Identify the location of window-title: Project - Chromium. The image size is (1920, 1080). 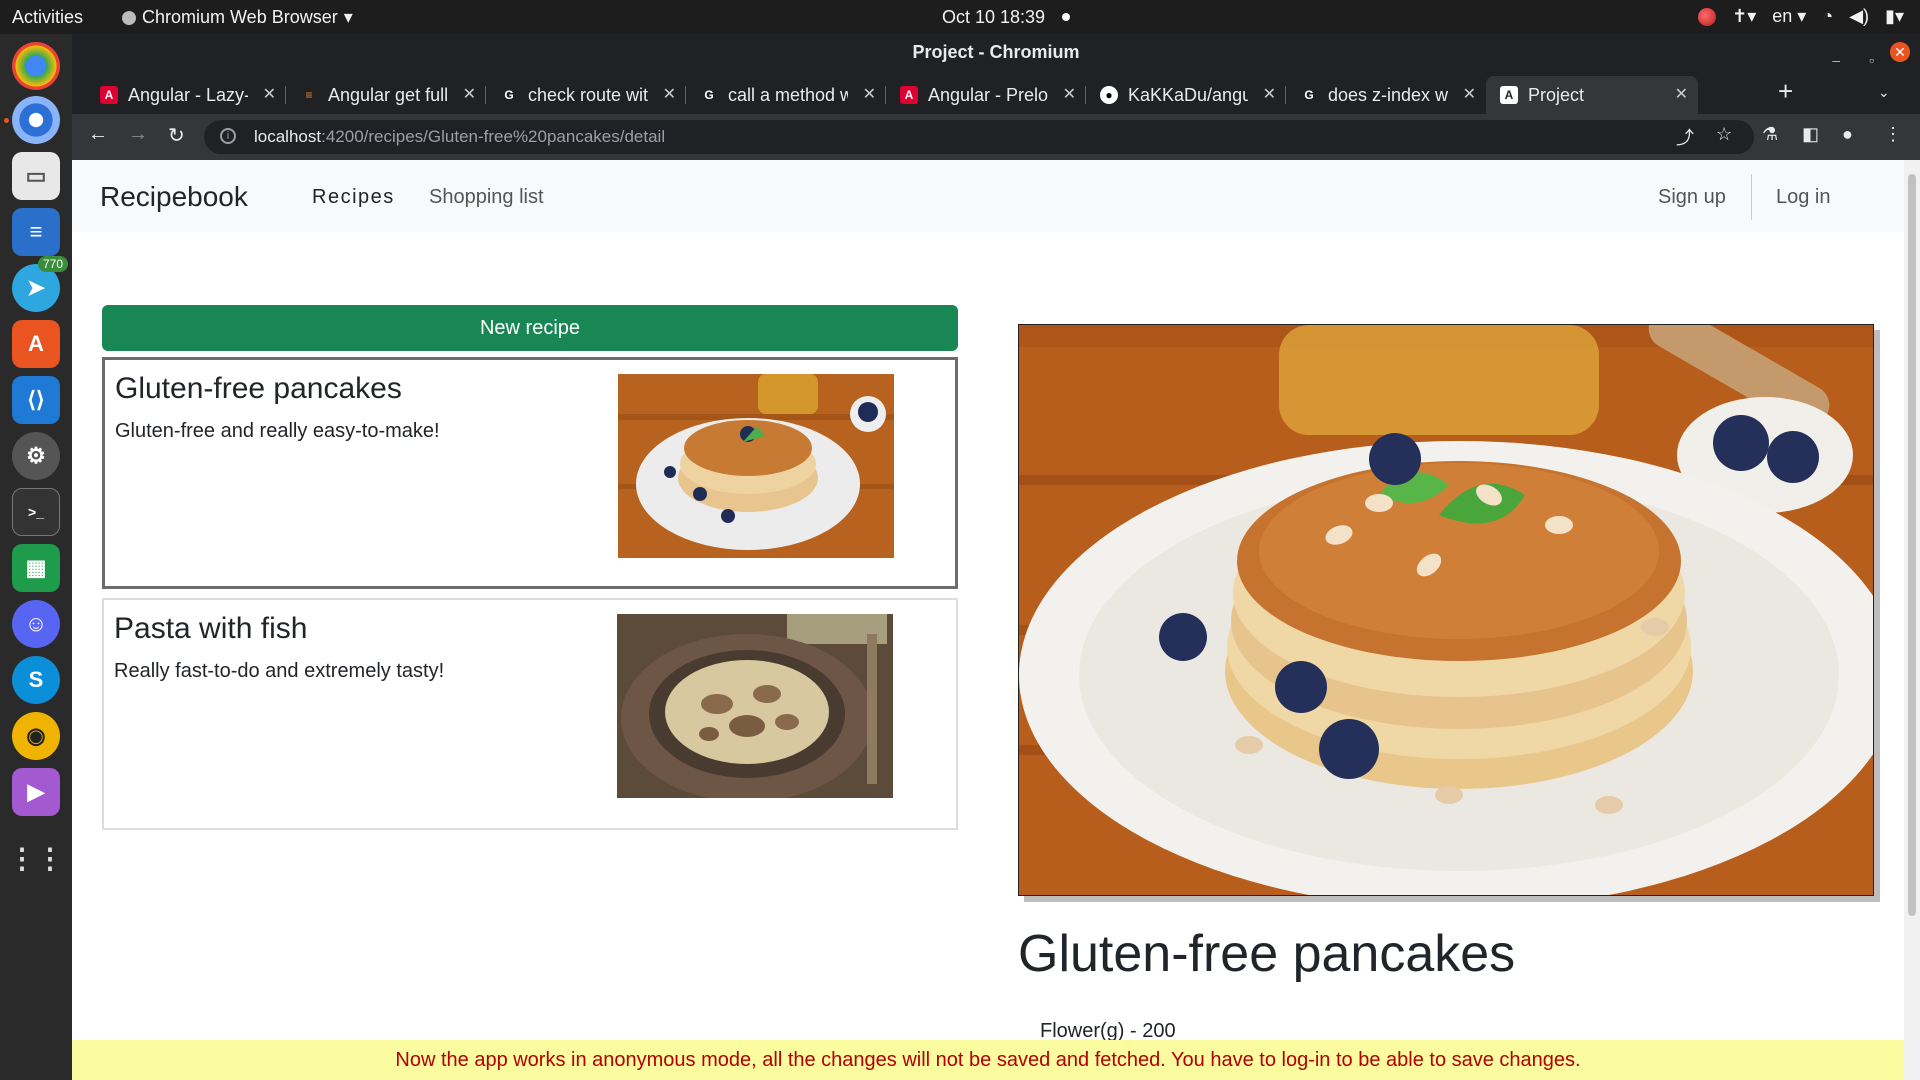
(996, 52).